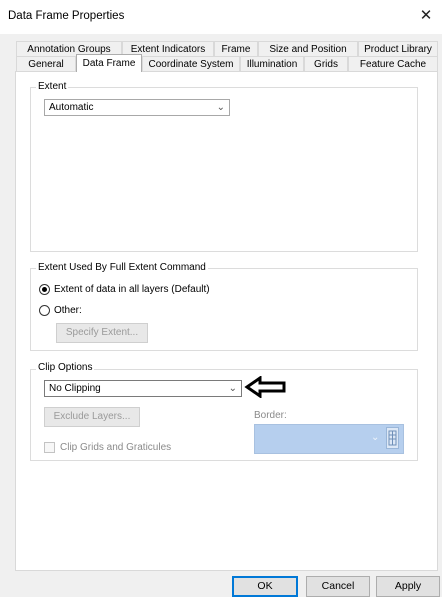 The height and width of the screenshot is (597, 442). I want to click on clip-options-legend: Clip Options, so click(65, 367).